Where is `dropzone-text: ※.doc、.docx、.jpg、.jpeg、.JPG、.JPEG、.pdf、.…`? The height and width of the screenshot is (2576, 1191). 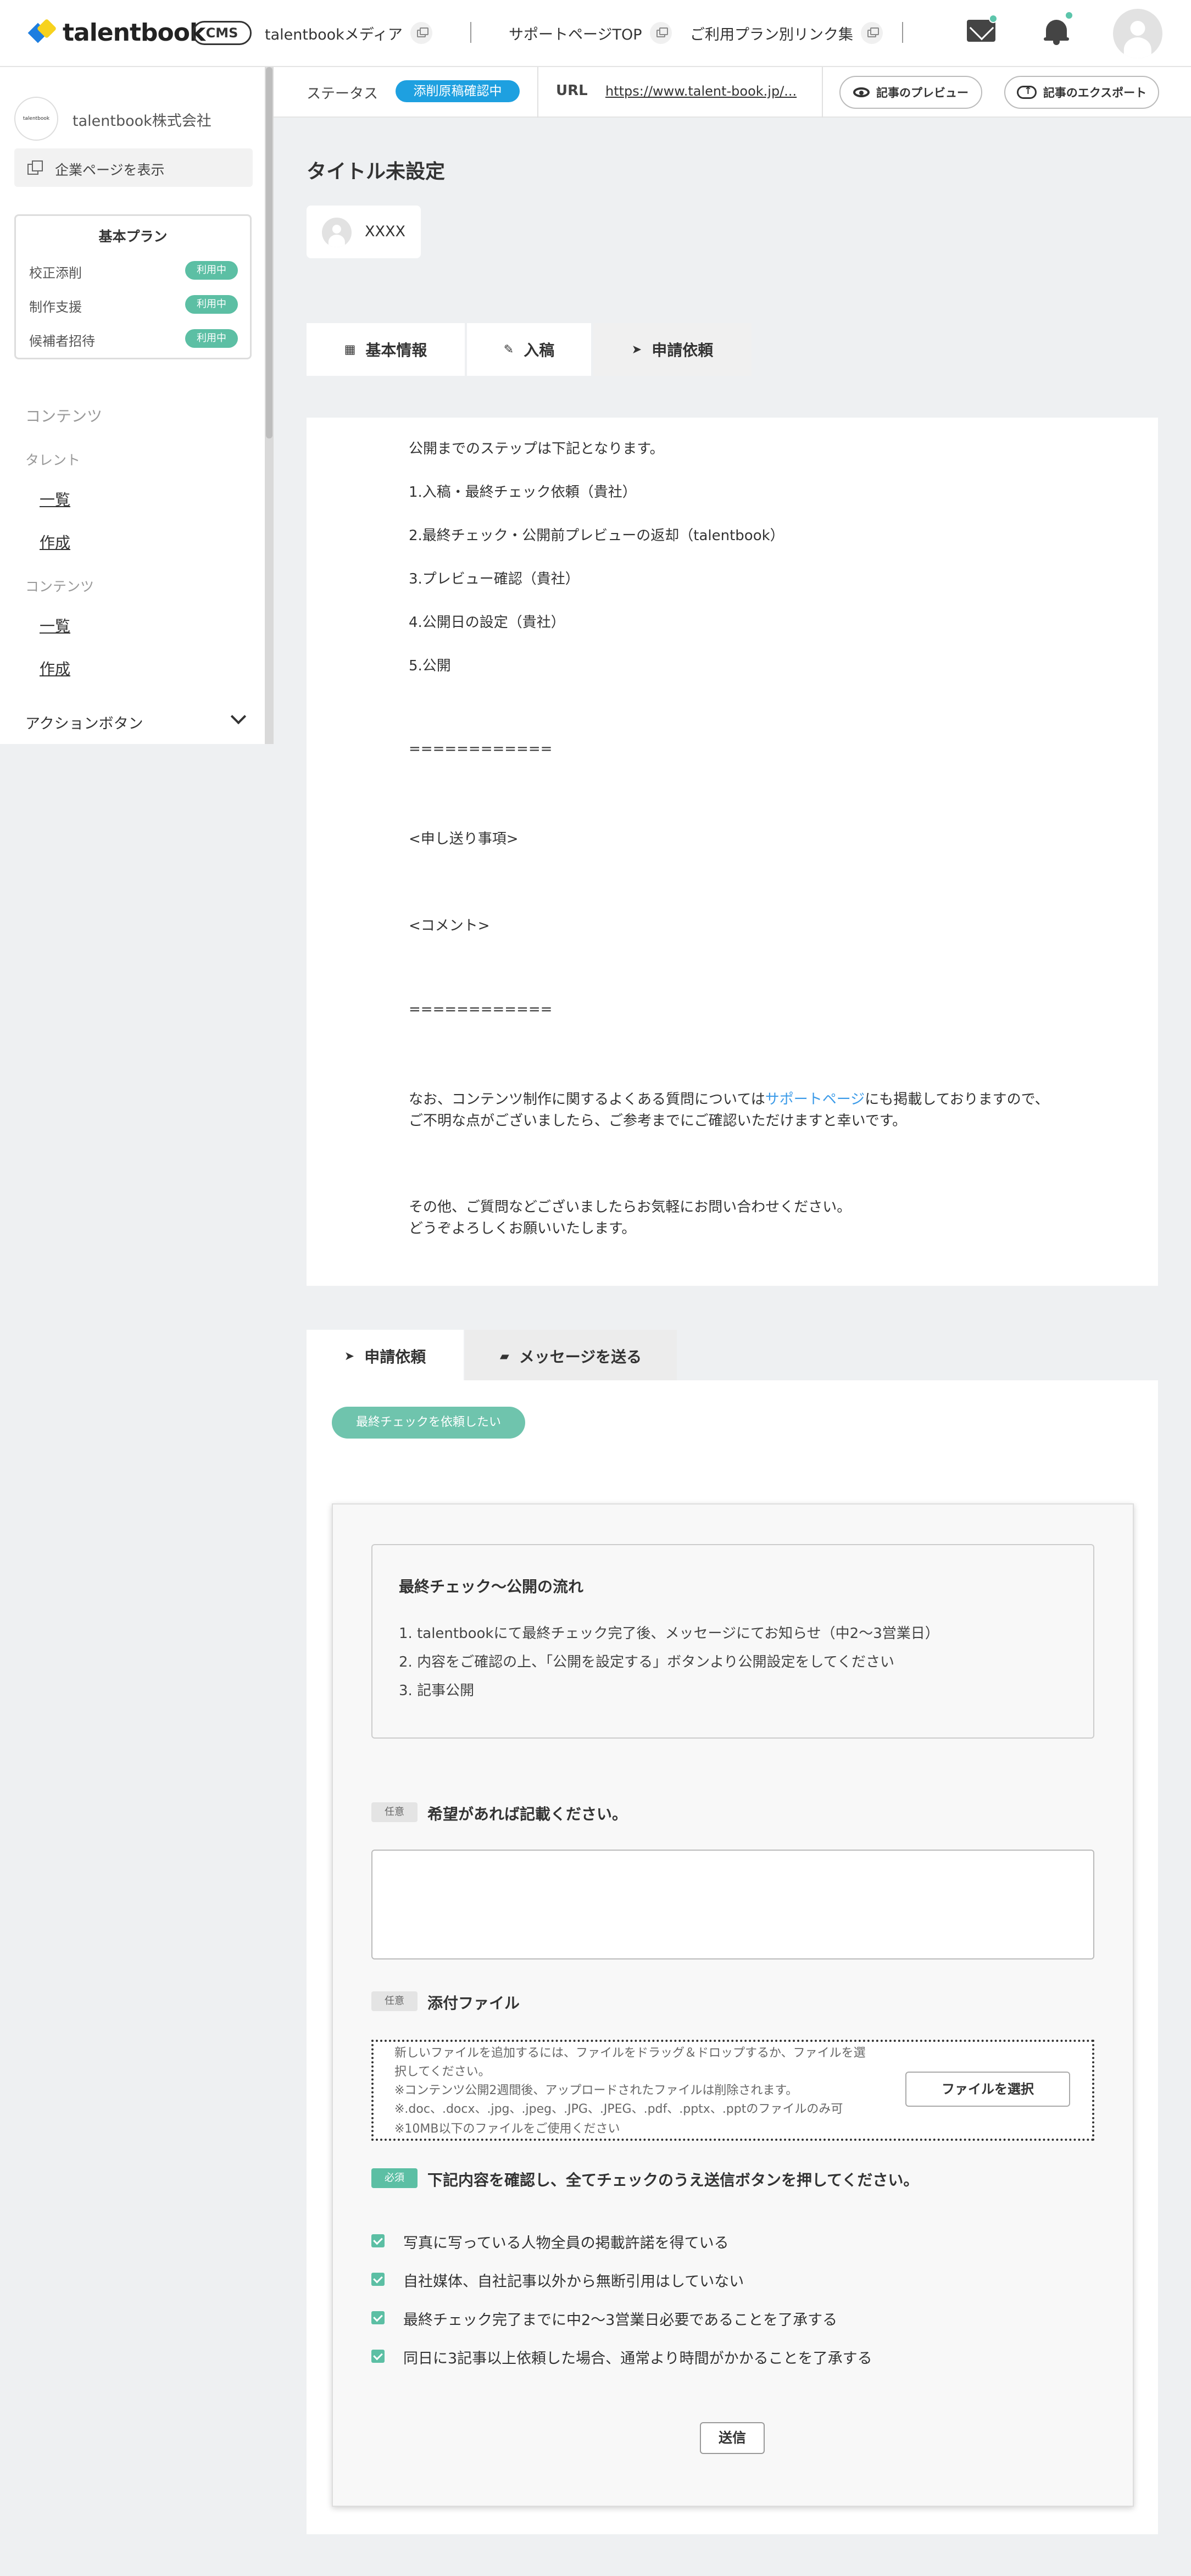
dropzone-text: ※.doc、.docx、.jpg、.jpeg、.JPG、.JPEG、.pdf、.… is located at coordinates (618, 2109).